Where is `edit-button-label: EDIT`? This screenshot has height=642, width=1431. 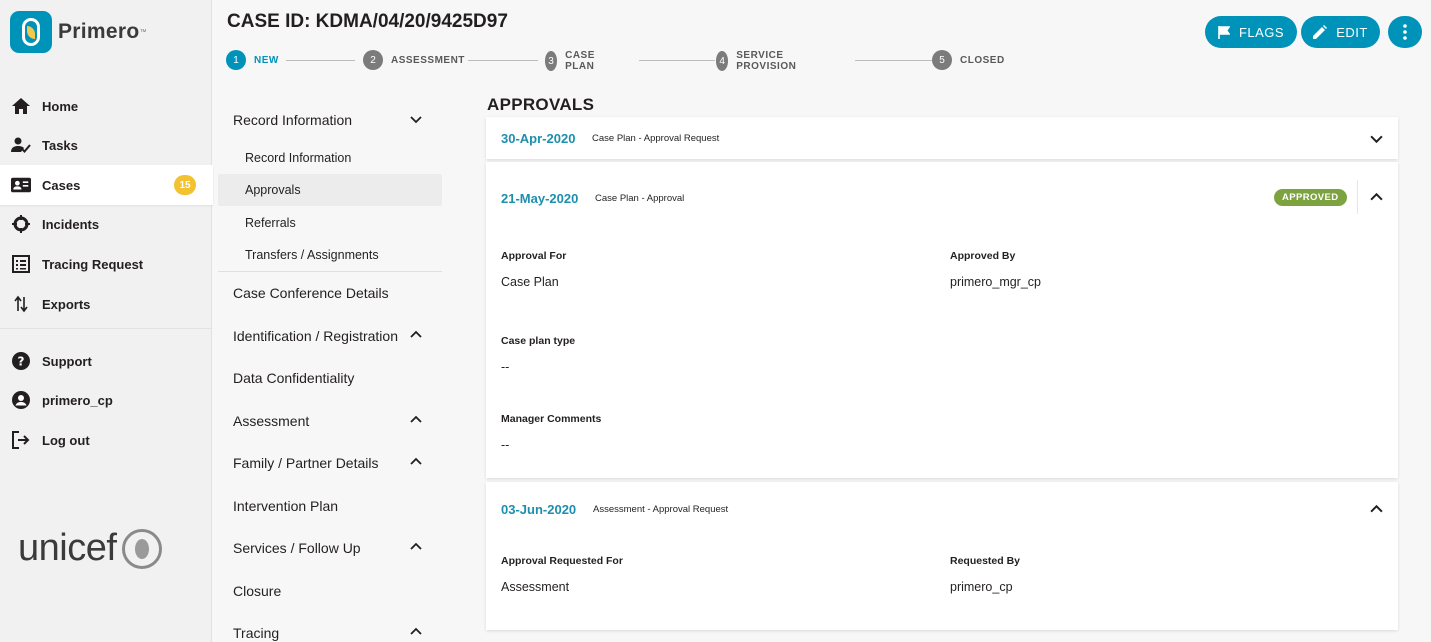
edit-button-label: EDIT is located at coordinates (1352, 32).